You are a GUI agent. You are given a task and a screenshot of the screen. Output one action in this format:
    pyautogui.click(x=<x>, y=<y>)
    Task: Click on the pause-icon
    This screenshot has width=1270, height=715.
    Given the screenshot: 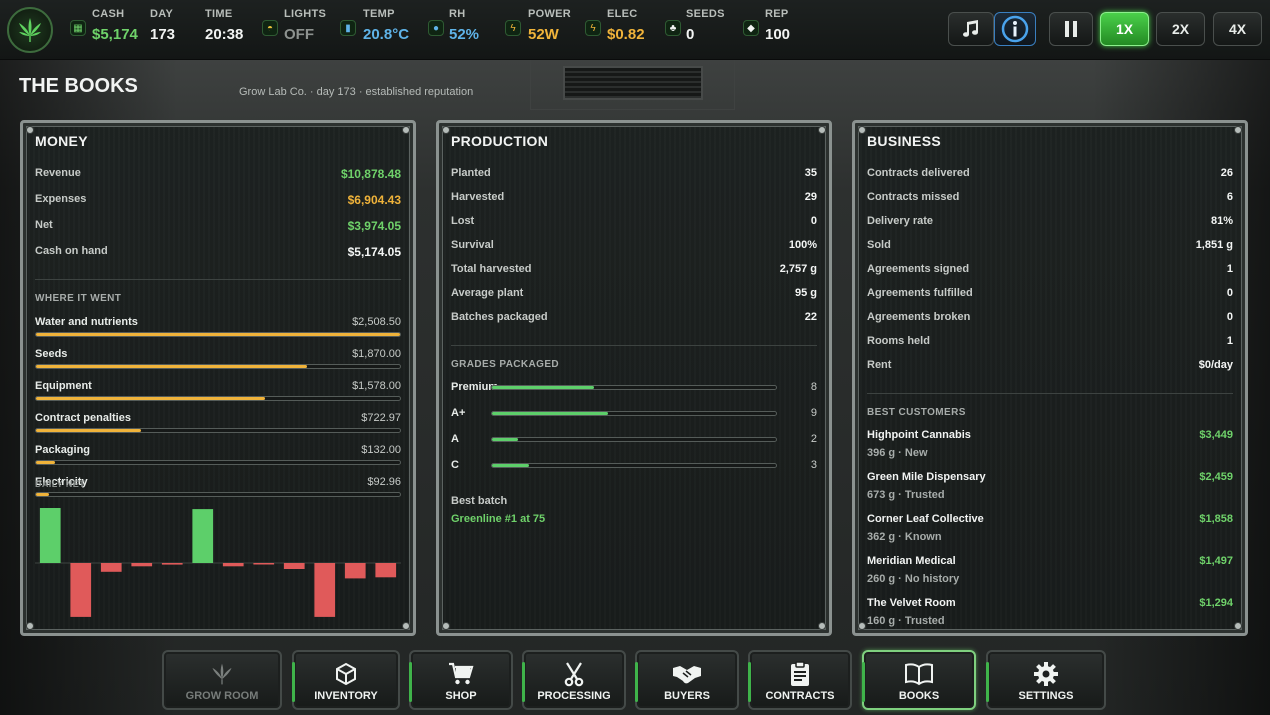 What is the action you would take?
    pyautogui.click(x=1071, y=29)
    